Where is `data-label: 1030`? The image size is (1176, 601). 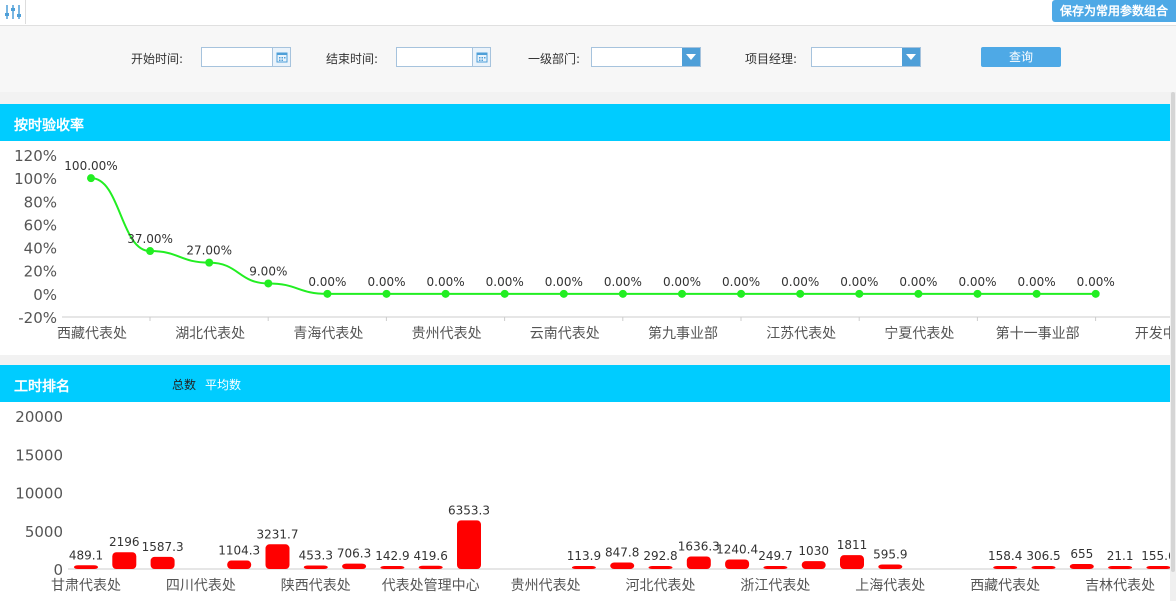
data-label: 1030 is located at coordinates (813, 551).